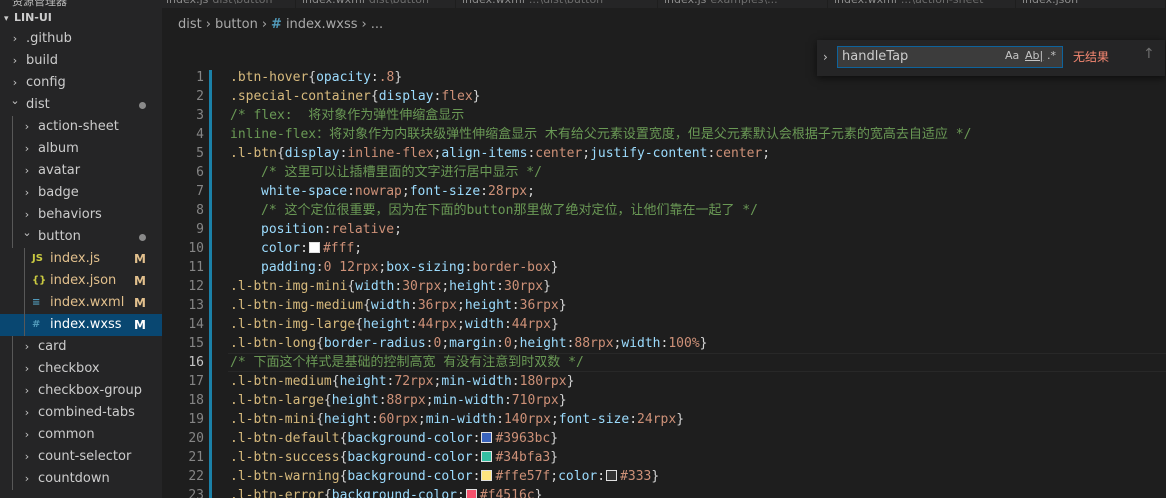  Describe the element at coordinates (81, 479) in the screenshot. I see `folder-countdown: › countdown` at that location.